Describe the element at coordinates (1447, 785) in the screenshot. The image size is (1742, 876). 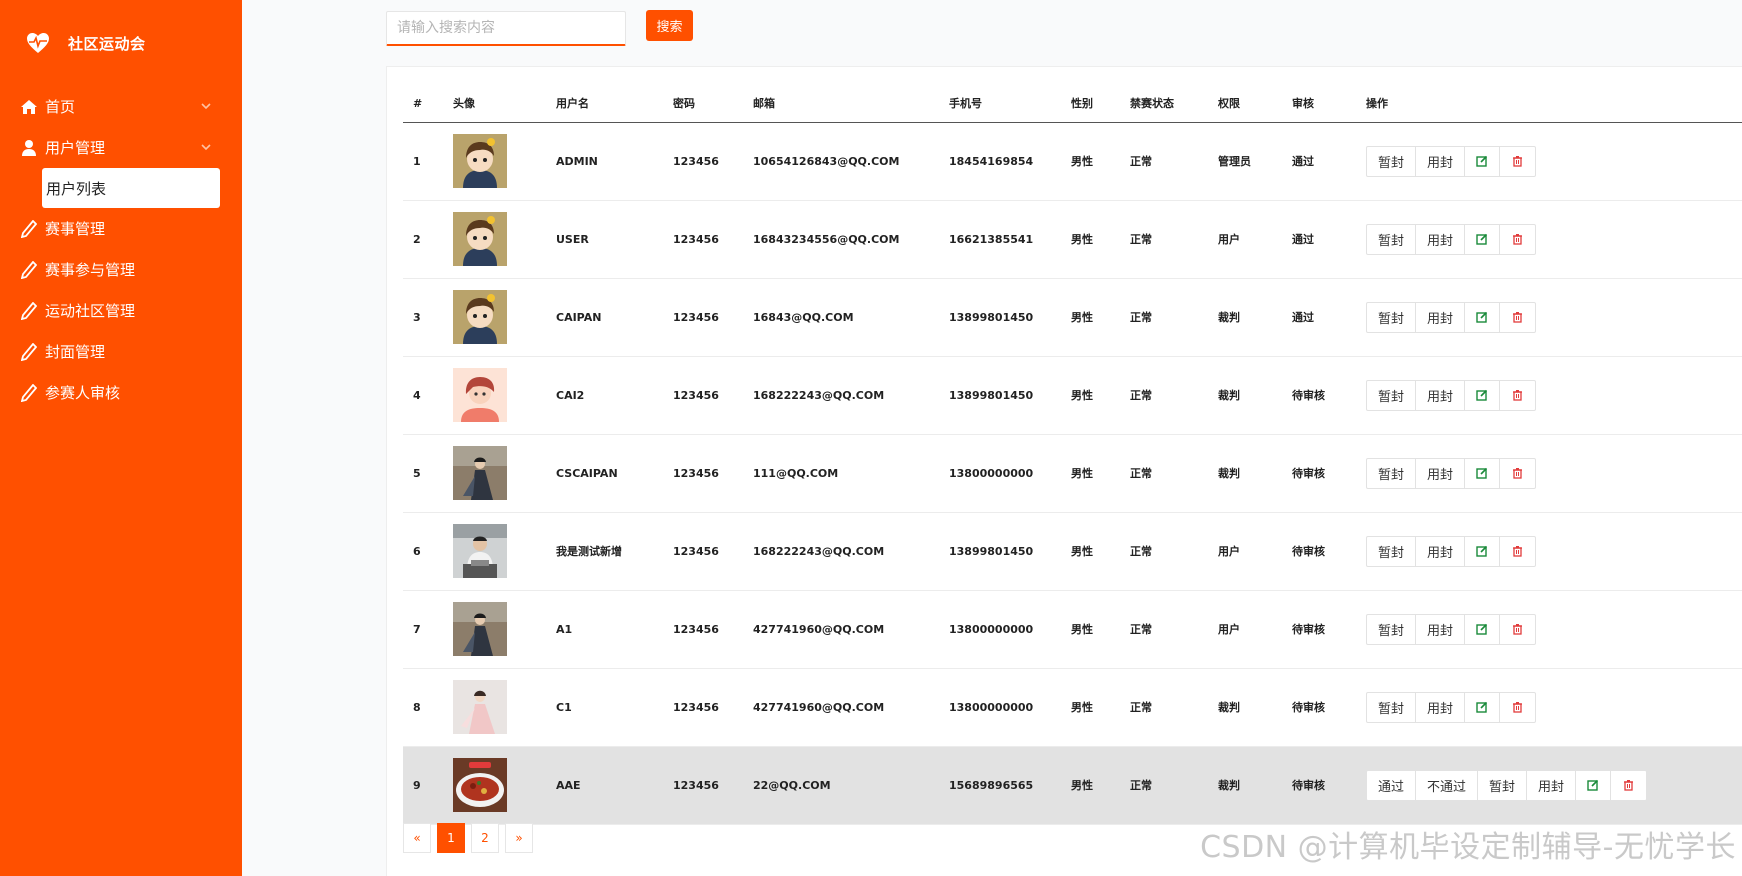
I see `reject-button: 不通过` at that location.